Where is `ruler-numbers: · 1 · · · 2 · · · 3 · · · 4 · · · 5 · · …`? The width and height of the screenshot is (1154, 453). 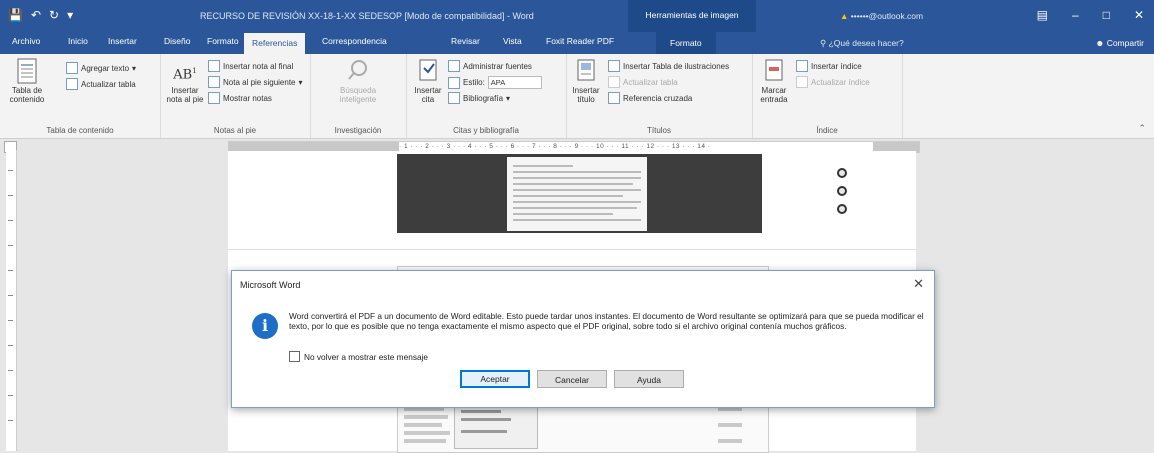 ruler-numbers: · 1 · · · 2 · · · 3 · · · 4 · · · 5 · · … is located at coordinates (555, 146).